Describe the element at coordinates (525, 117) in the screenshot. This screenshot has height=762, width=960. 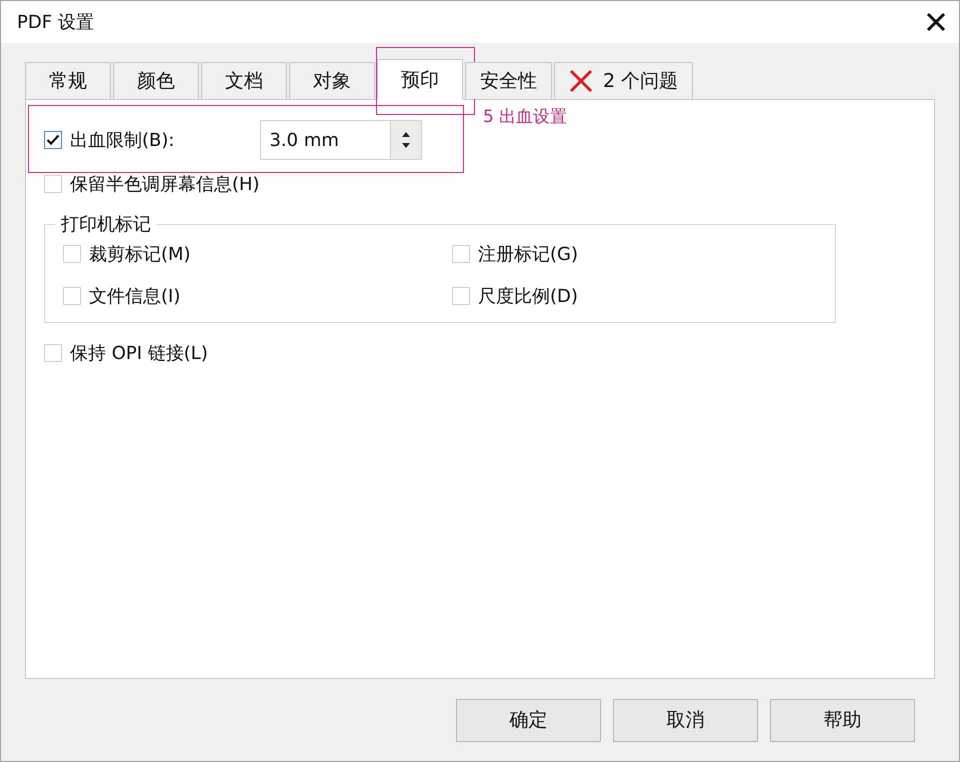
I see `annotation-label: 5 出血设置` at that location.